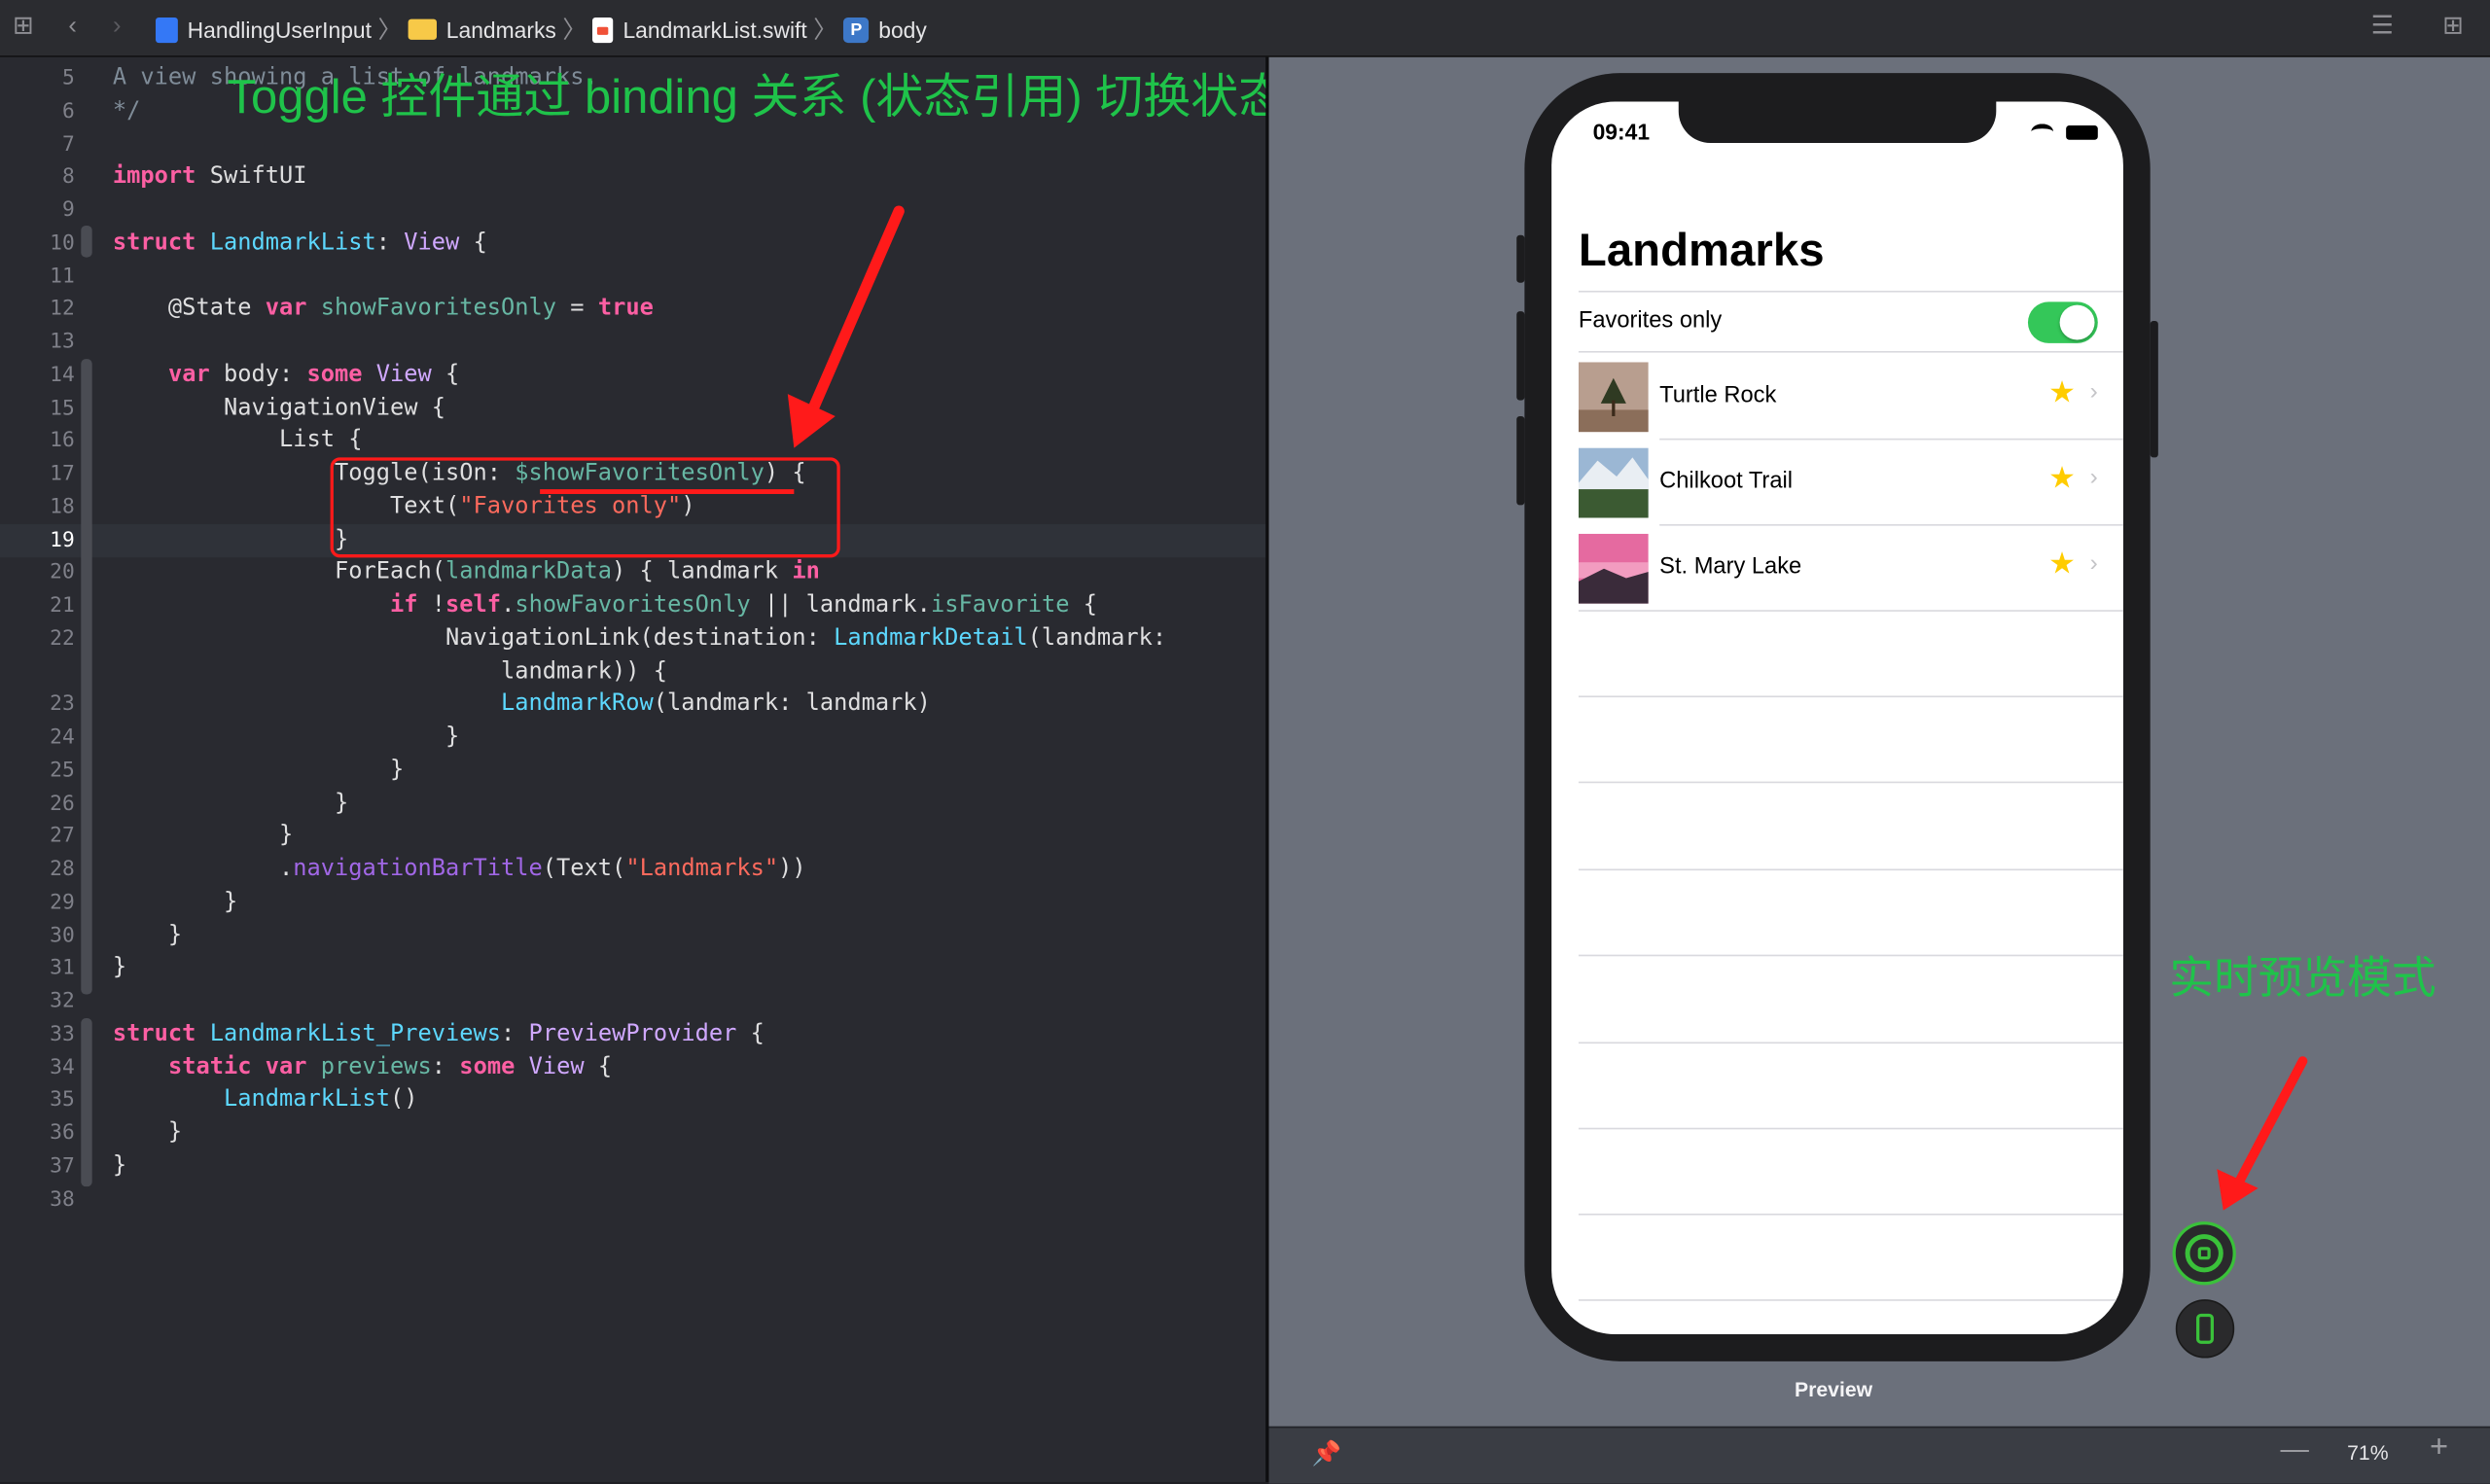 The image size is (2490, 1484). I want to click on live-preview-square, so click(2204, 1254).